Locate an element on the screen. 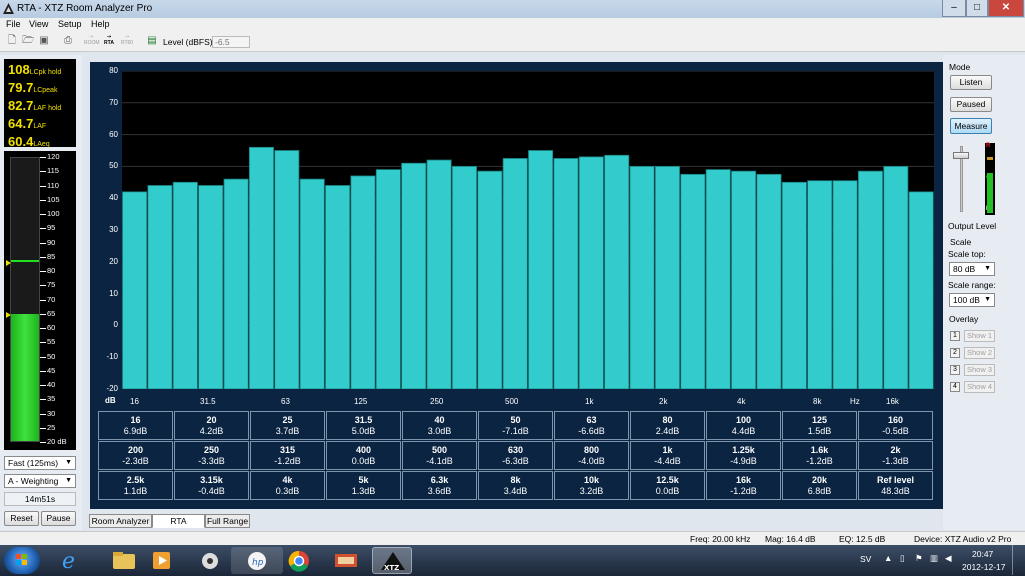  reset-button: Reset is located at coordinates (21, 518).